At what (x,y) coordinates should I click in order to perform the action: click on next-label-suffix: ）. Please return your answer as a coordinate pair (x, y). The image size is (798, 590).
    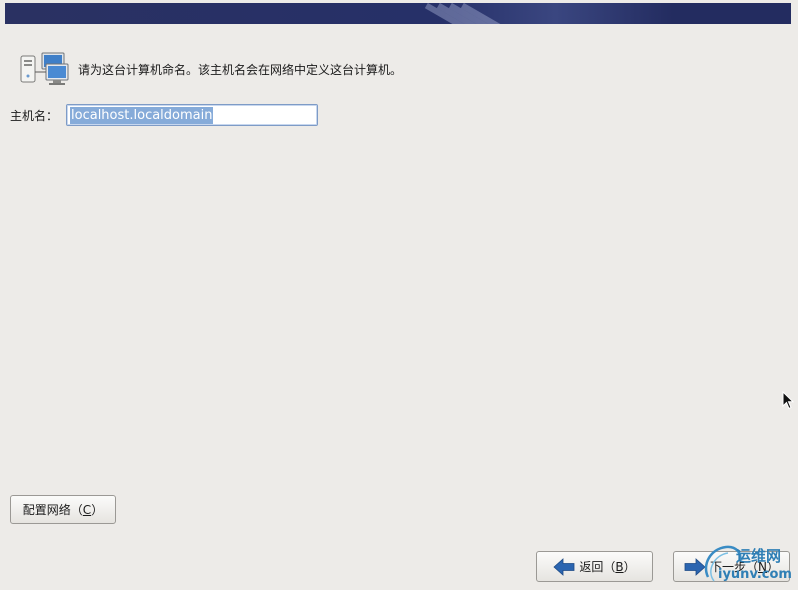
    Looking at the image, I should click on (772, 567).